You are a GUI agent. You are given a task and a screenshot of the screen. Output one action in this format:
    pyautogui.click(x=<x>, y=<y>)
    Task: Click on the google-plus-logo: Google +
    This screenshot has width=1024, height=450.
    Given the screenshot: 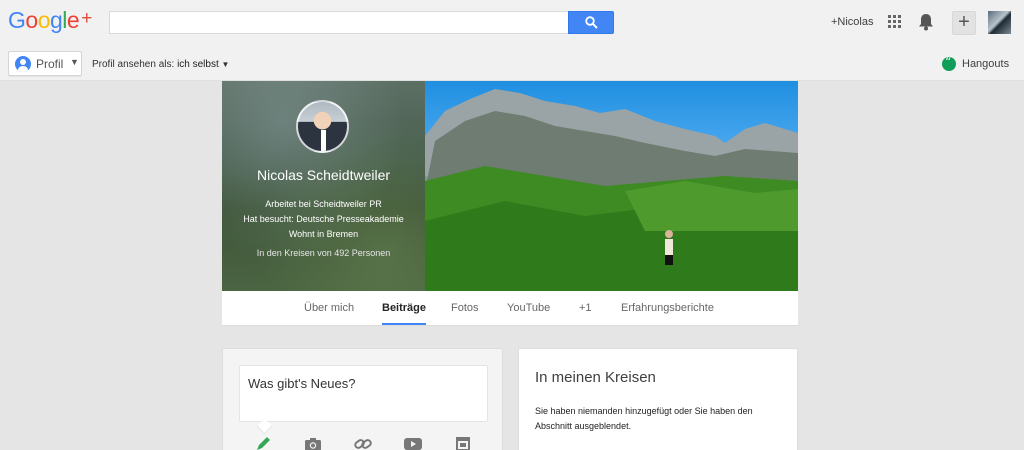 What is the action you would take?
    pyautogui.click(x=50, y=20)
    